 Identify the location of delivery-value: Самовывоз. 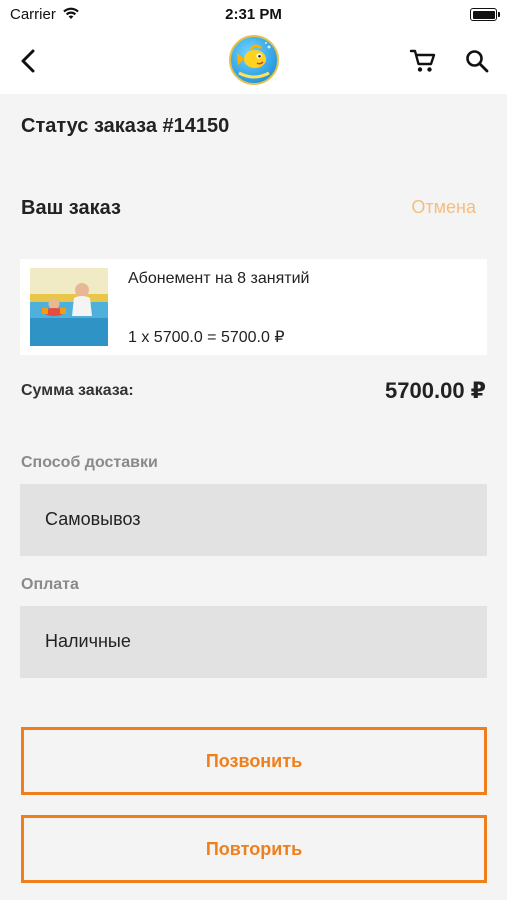
(93, 519).